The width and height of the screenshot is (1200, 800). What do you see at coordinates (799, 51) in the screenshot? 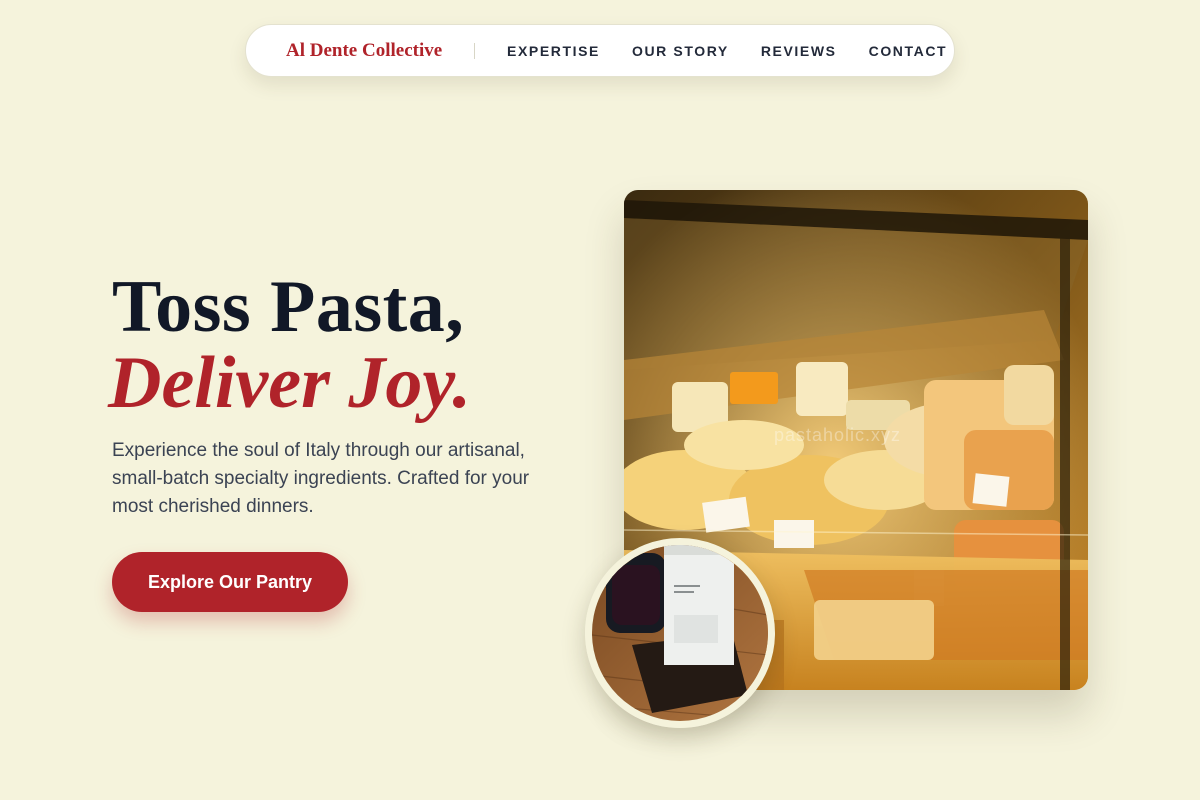
I see `nav-link-reviews: REVIEWS` at bounding box center [799, 51].